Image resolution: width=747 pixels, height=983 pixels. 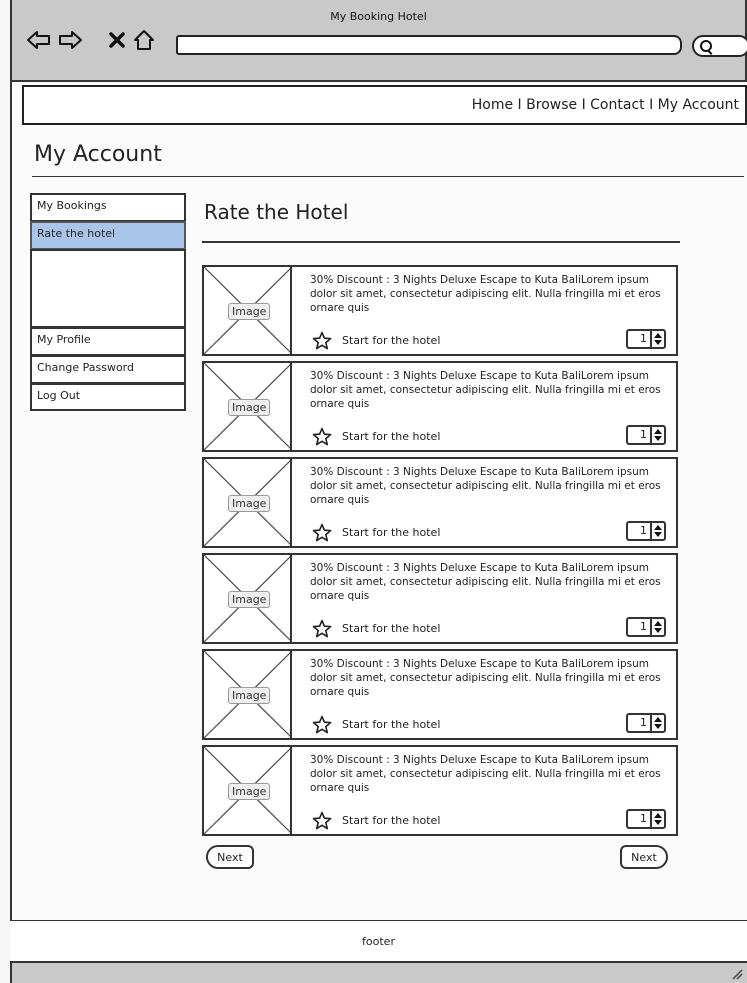 I want to click on window-title: My Booking Hotel, so click(x=378, y=16).